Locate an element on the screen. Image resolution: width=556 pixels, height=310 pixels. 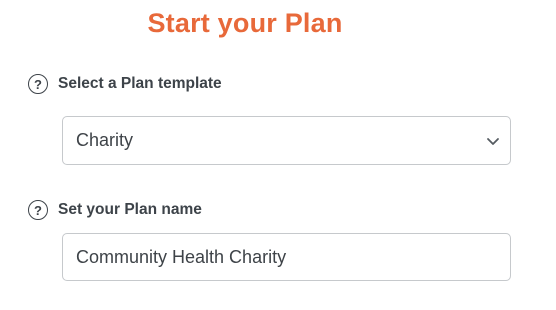
plan-template-select: Charity is located at coordinates (286, 140).